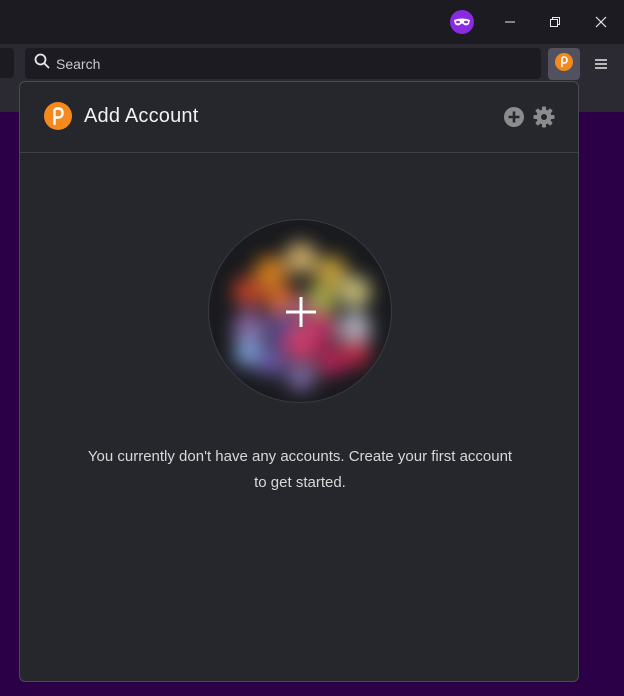 The image size is (624, 696). What do you see at coordinates (78, 63) in the screenshot?
I see `search-placeholder: Search` at bounding box center [78, 63].